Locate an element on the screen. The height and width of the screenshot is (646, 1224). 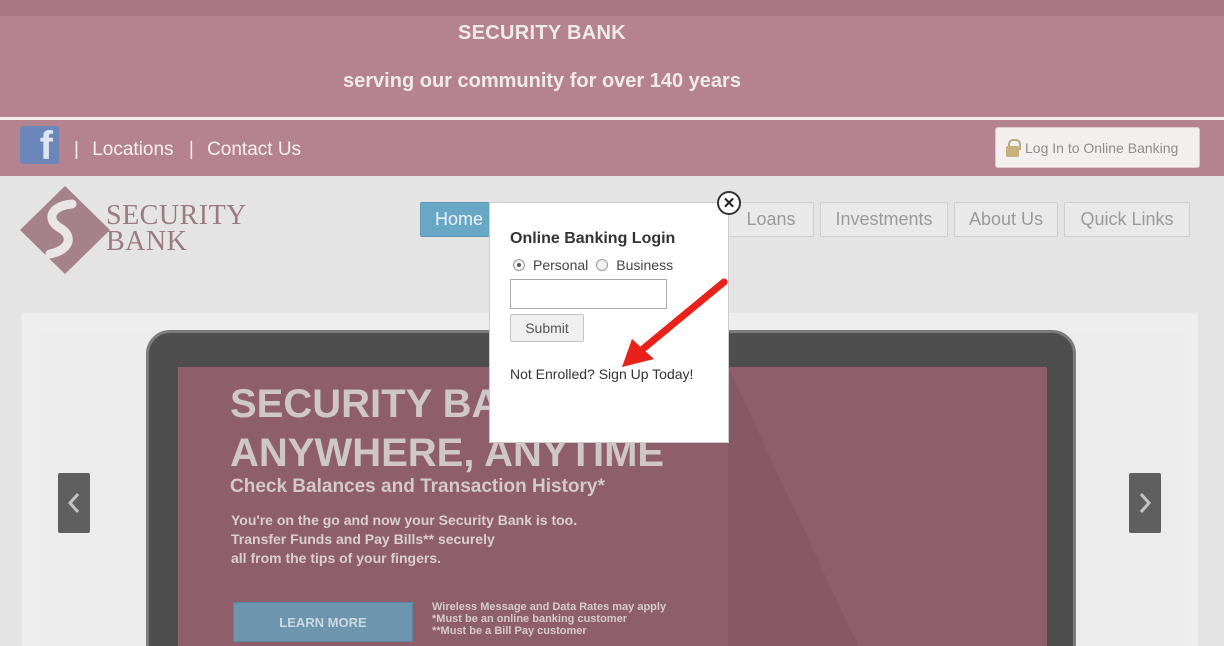
carousel-prev-button is located at coordinates (74, 503).